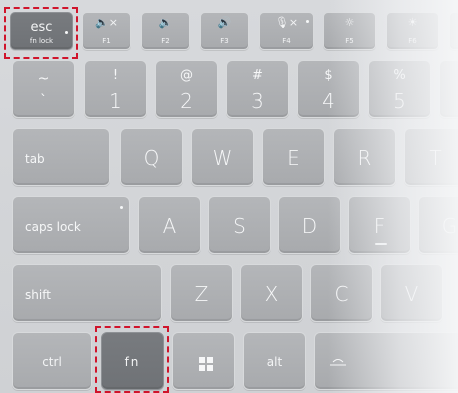 Image resolution: width=458 pixels, height=393 pixels. Describe the element at coordinates (328, 101) in the screenshot. I see `digit-4-label: 4` at that location.